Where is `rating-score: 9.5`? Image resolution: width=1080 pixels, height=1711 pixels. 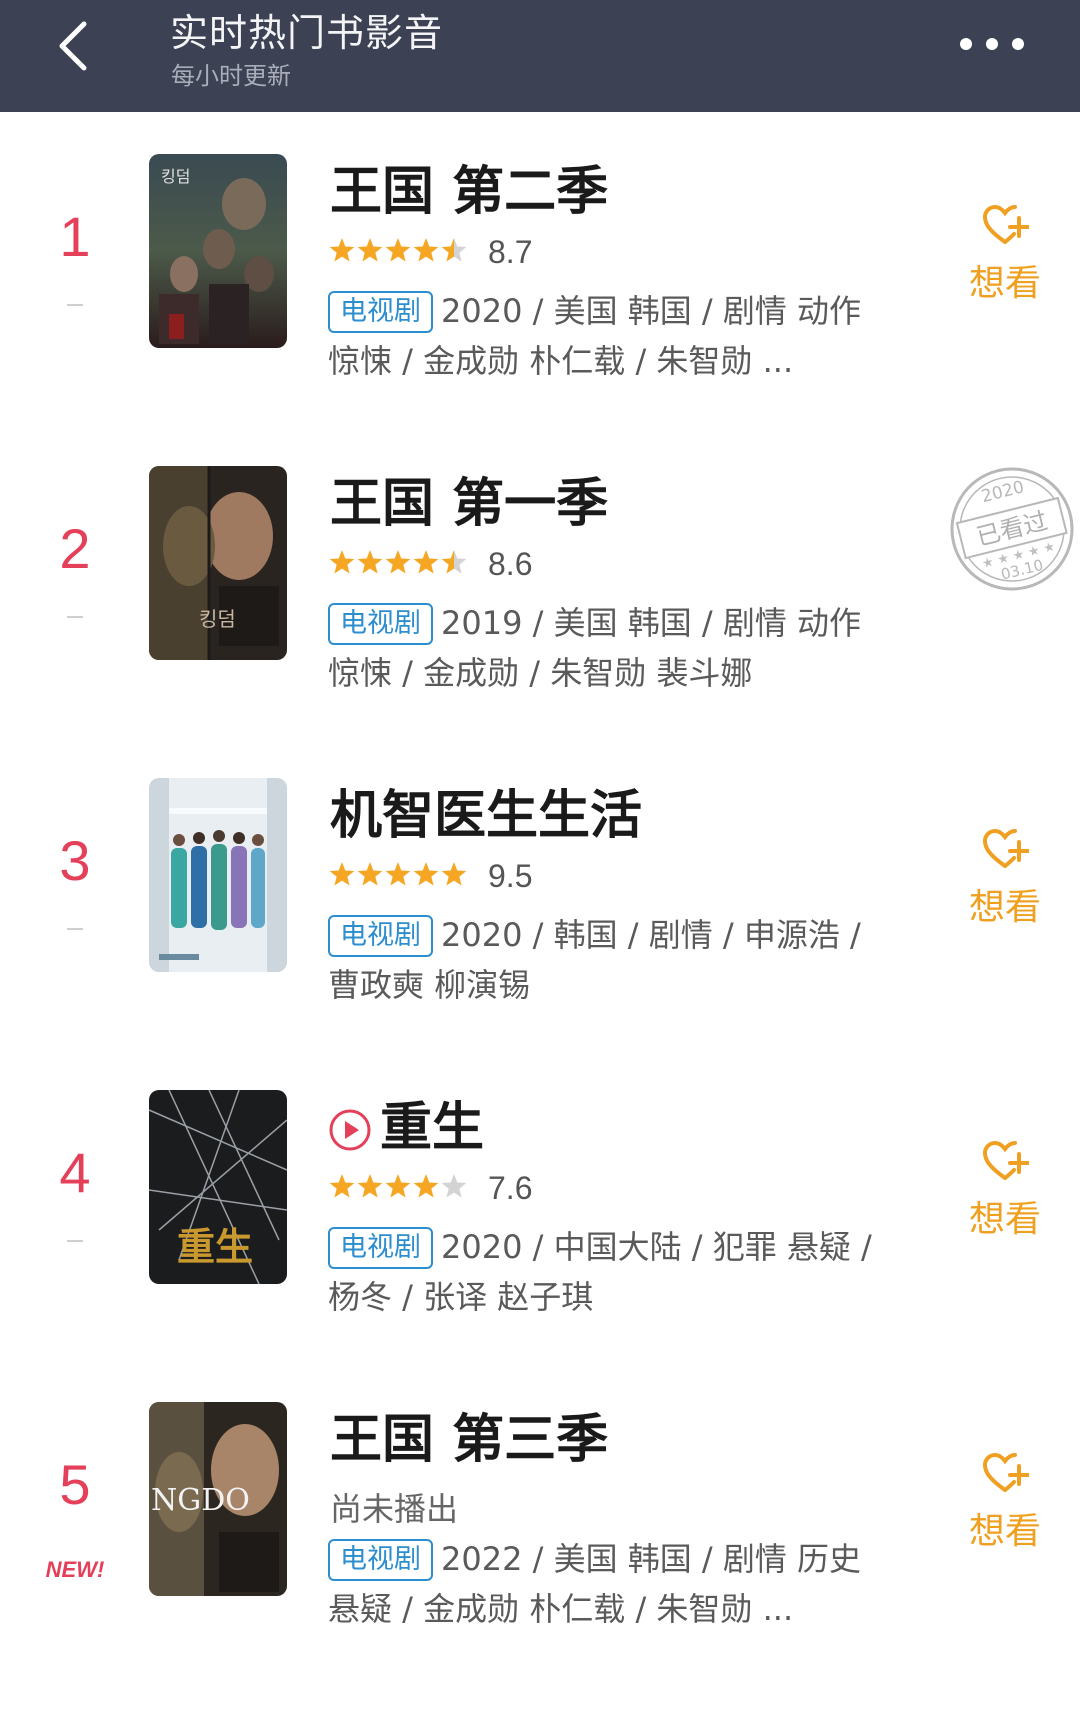 rating-score: 9.5 is located at coordinates (510, 876).